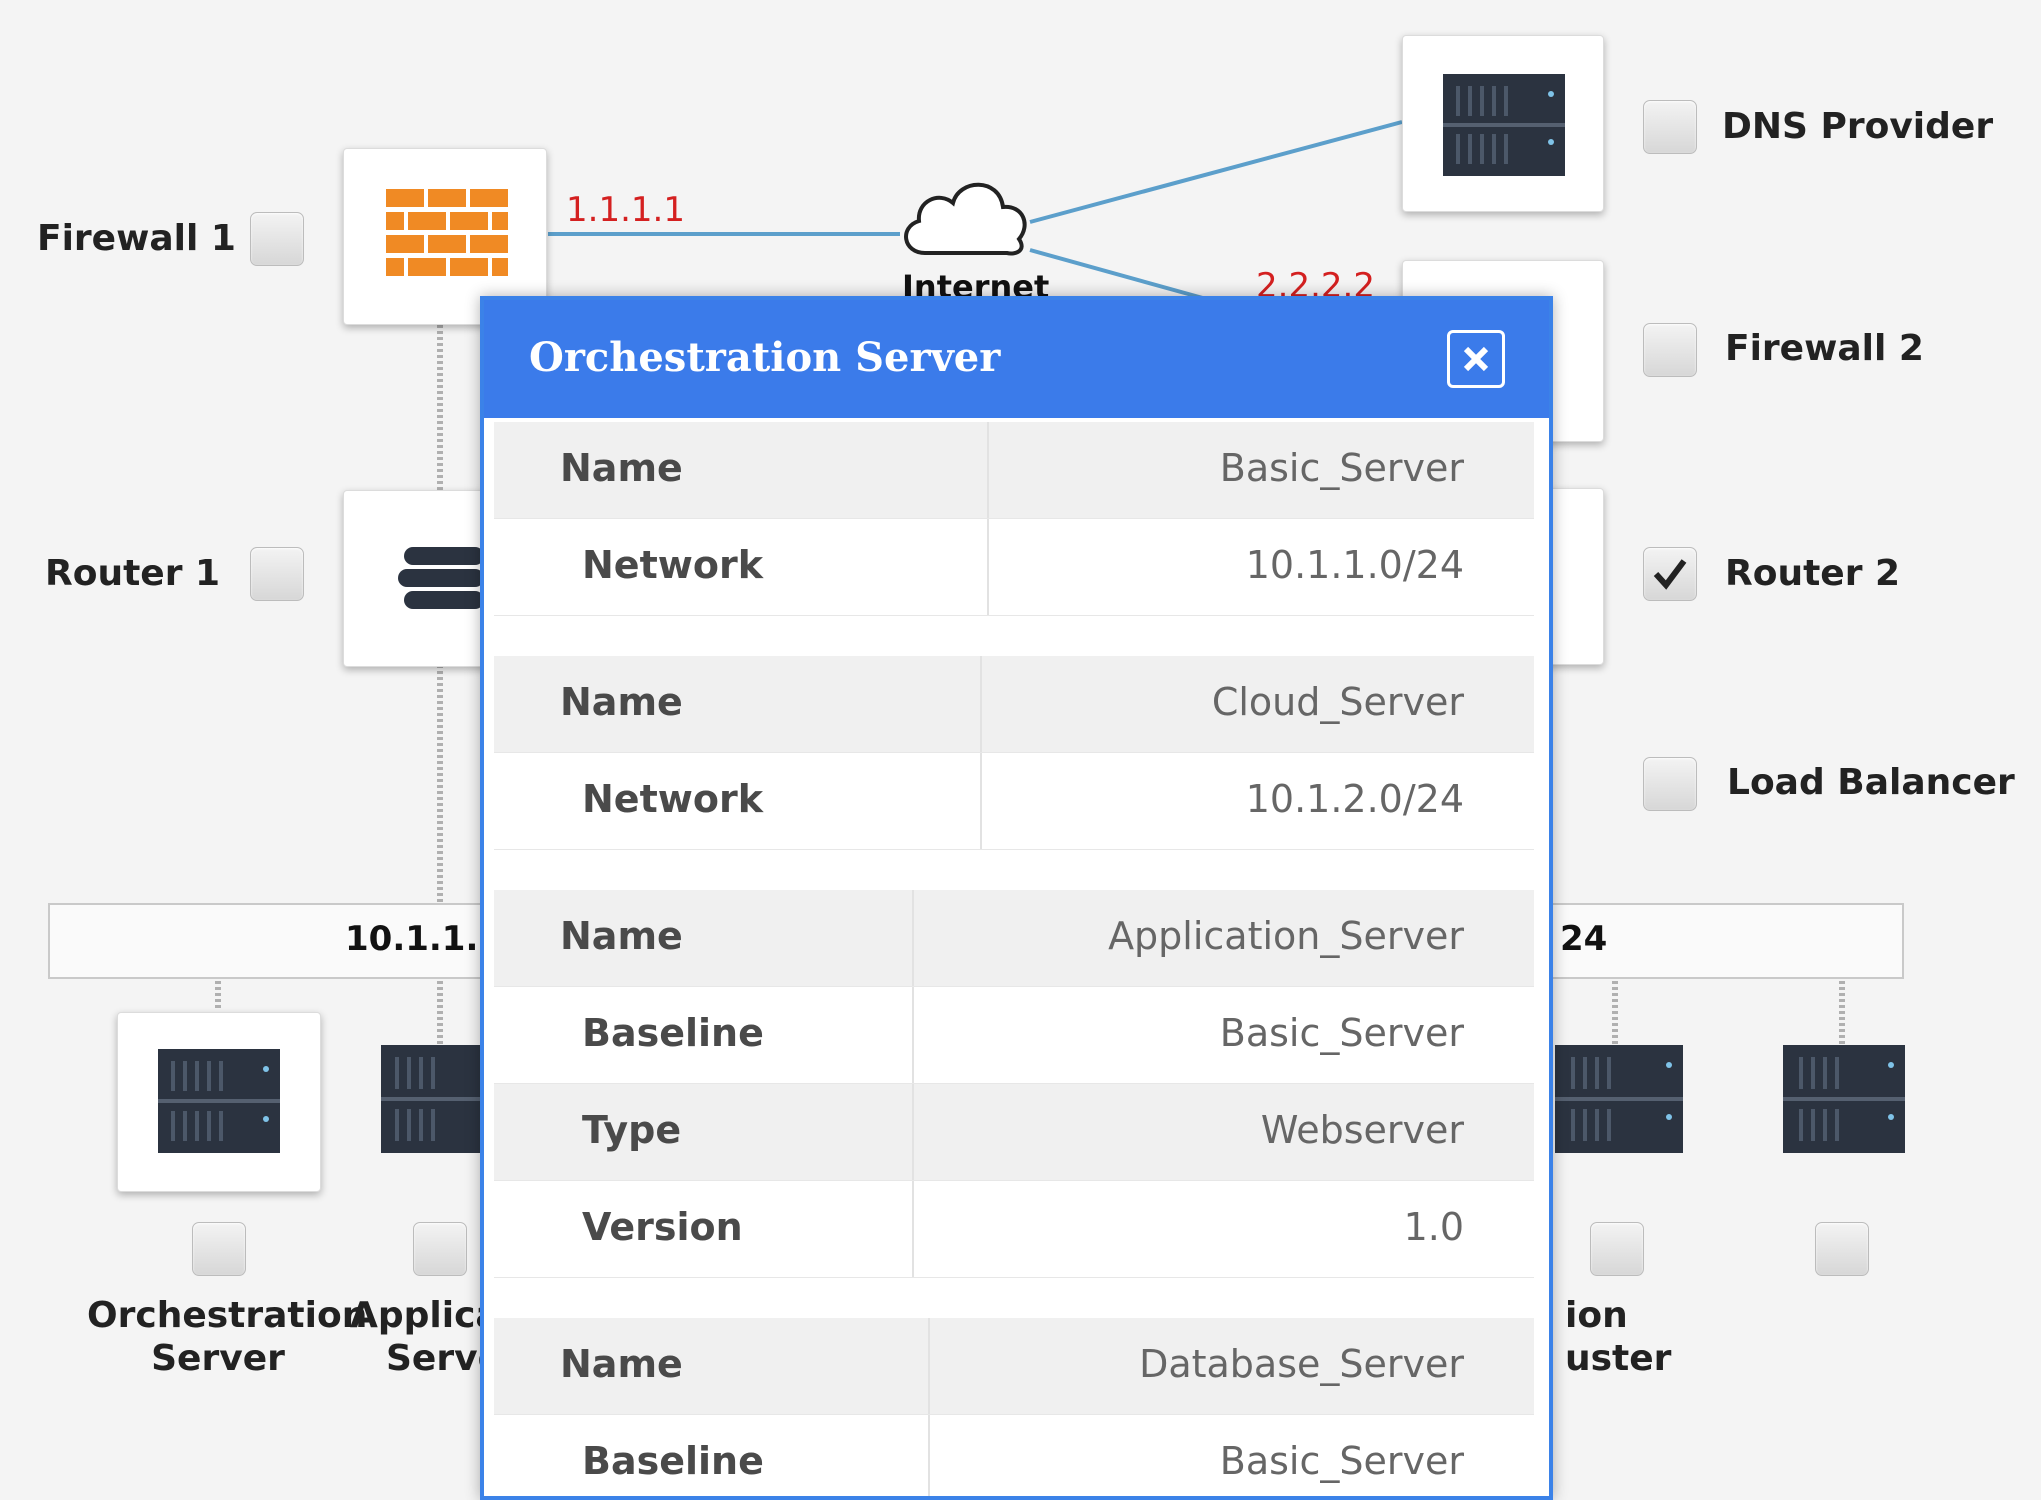 This screenshot has height=1500, width=2041. I want to click on table-row: Name Database_Server, so click(1014, 1366).